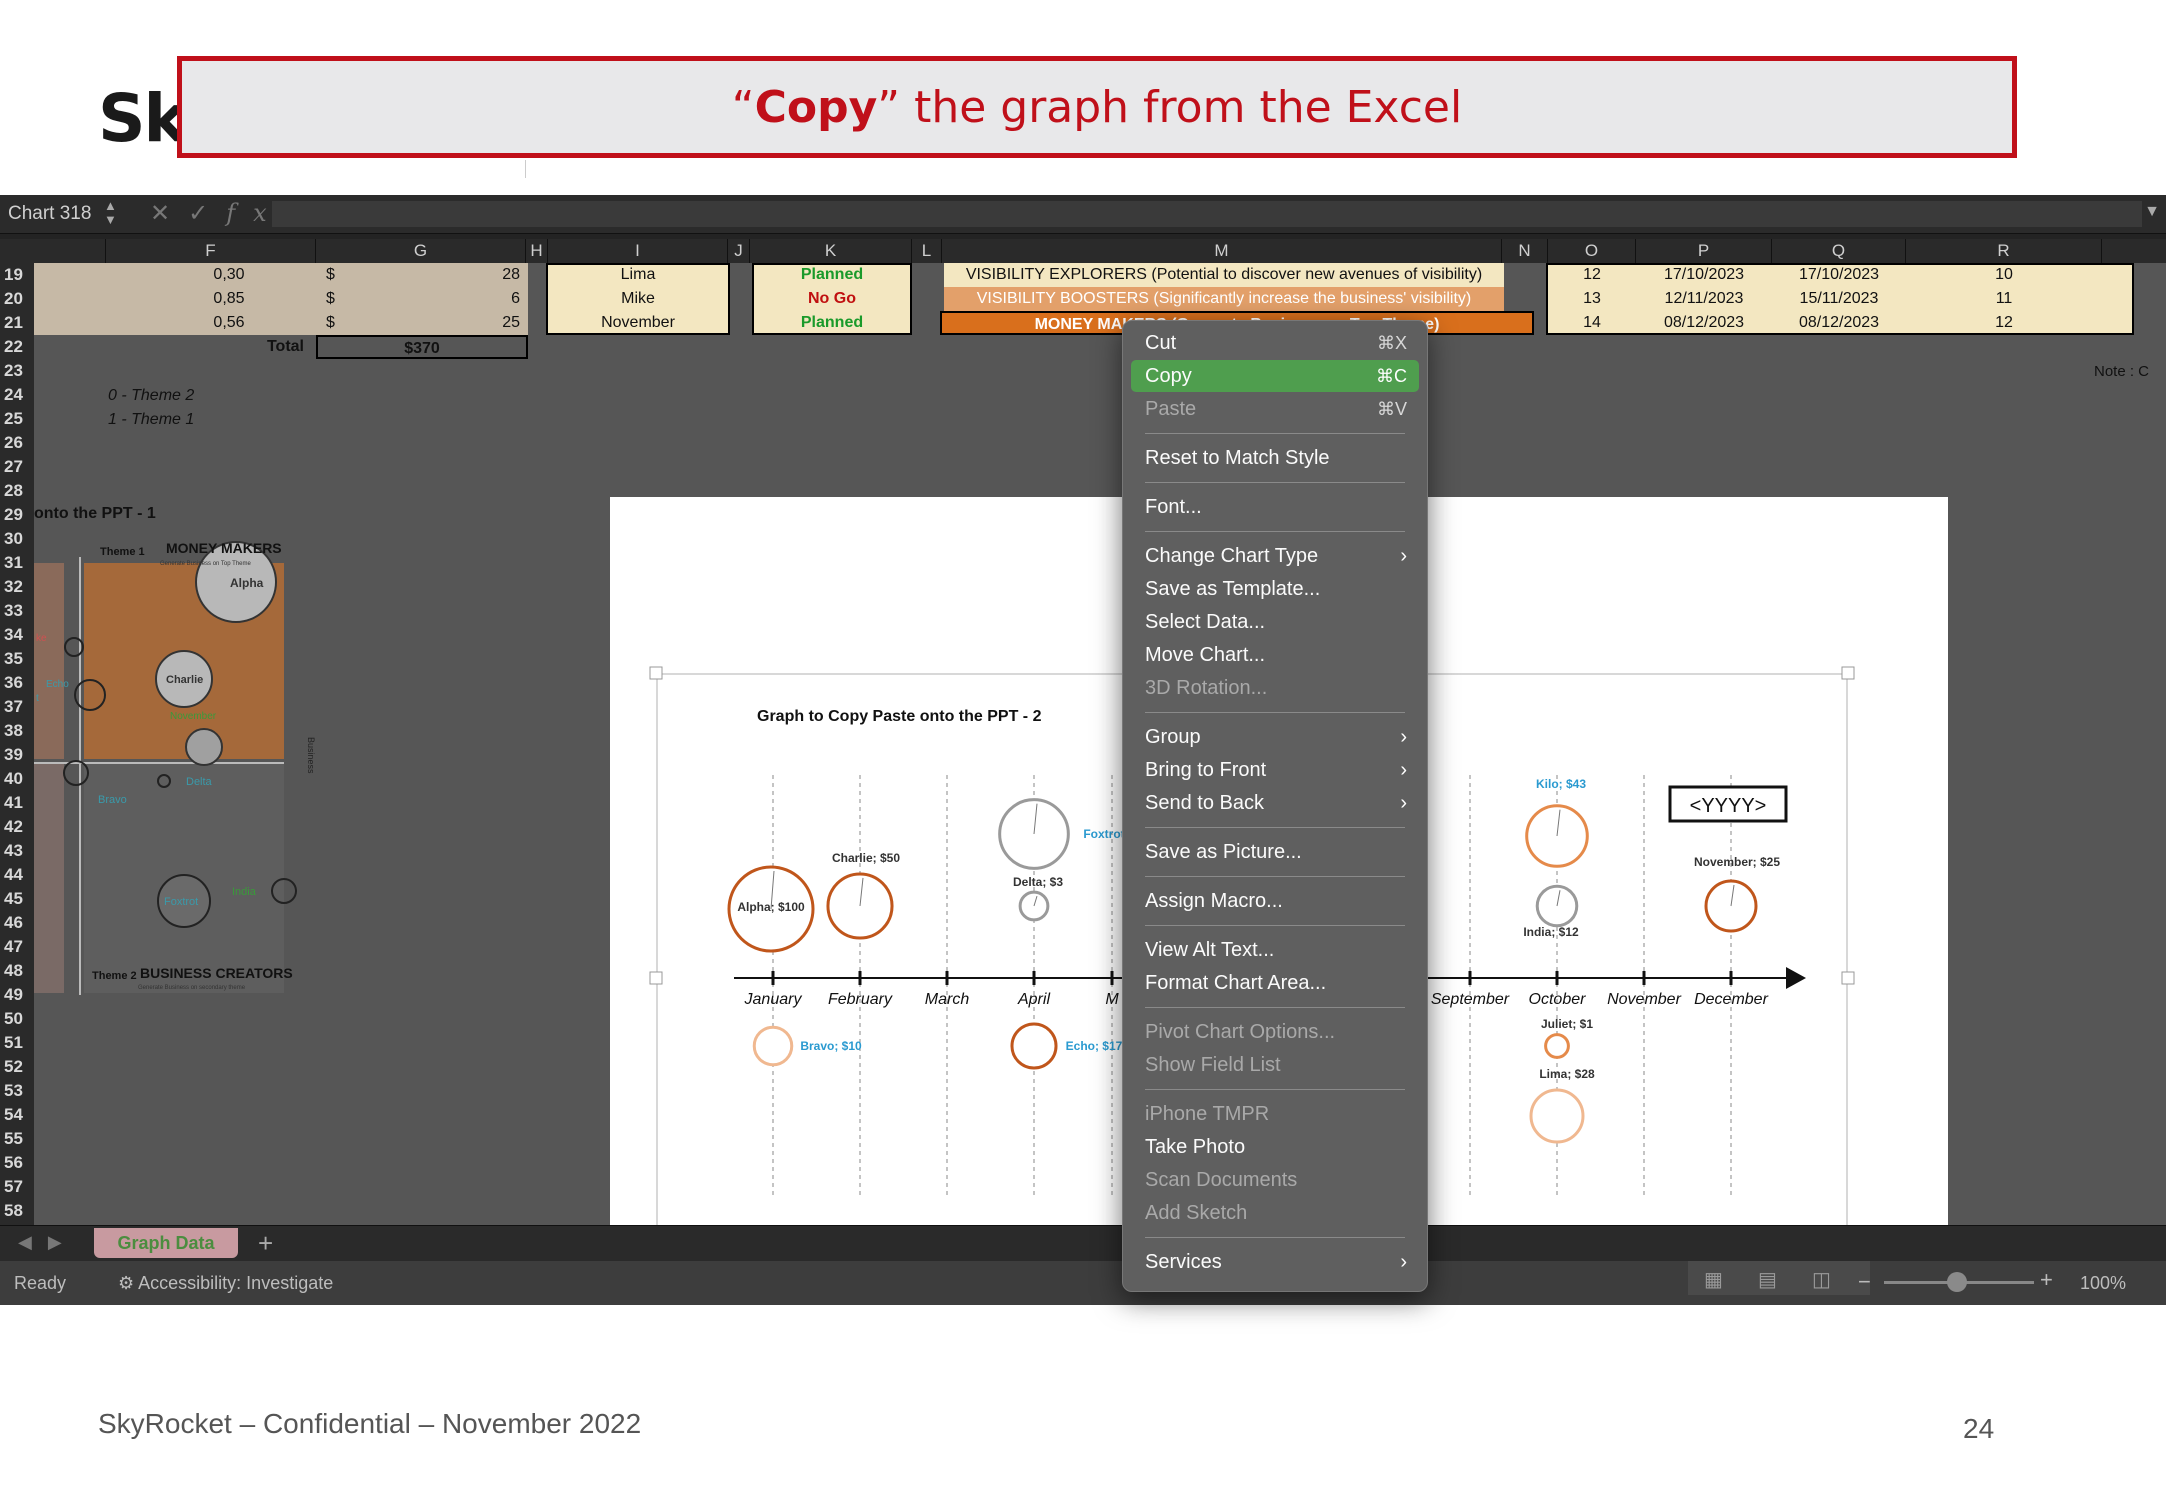 The width and height of the screenshot is (2166, 1500). I want to click on row-header: 24, so click(17, 395).